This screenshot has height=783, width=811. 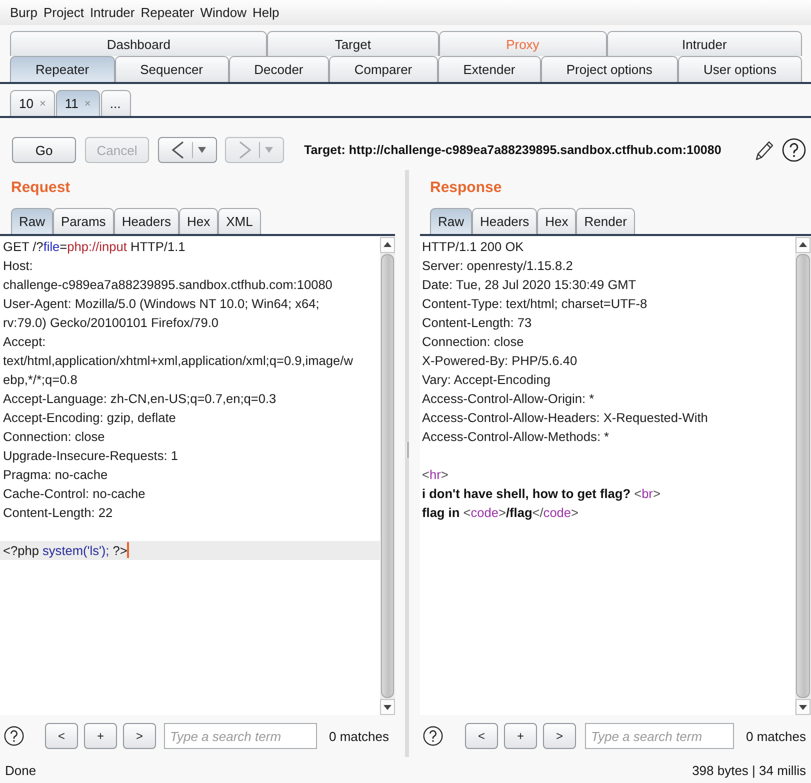 What do you see at coordinates (534, 304) in the screenshot?
I see `code-line: Content-Type: text/html; charset=UTF-8` at bounding box center [534, 304].